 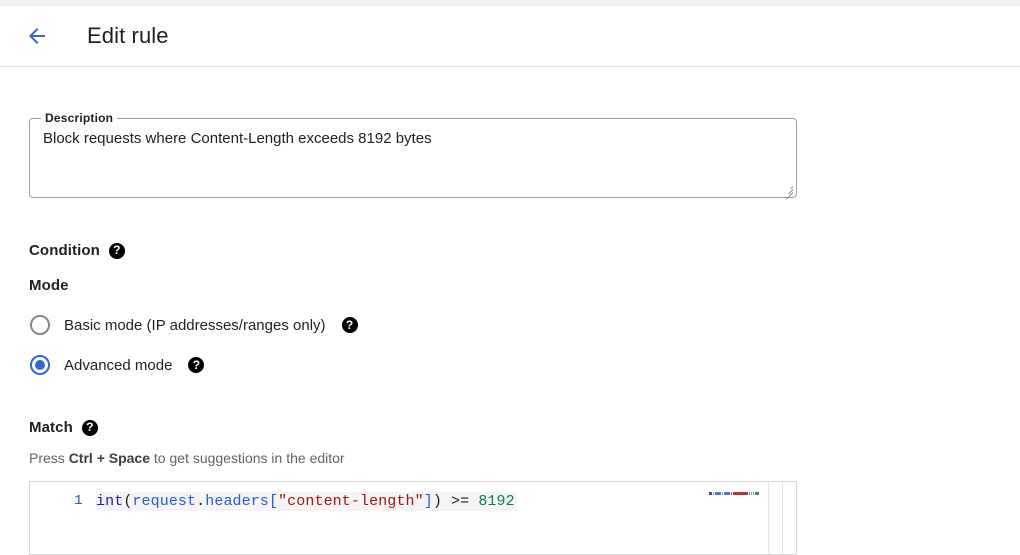 What do you see at coordinates (524, 365) in the screenshot?
I see `radio-advanced-mode: Advanced mode ?` at bounding box center [524, 365].